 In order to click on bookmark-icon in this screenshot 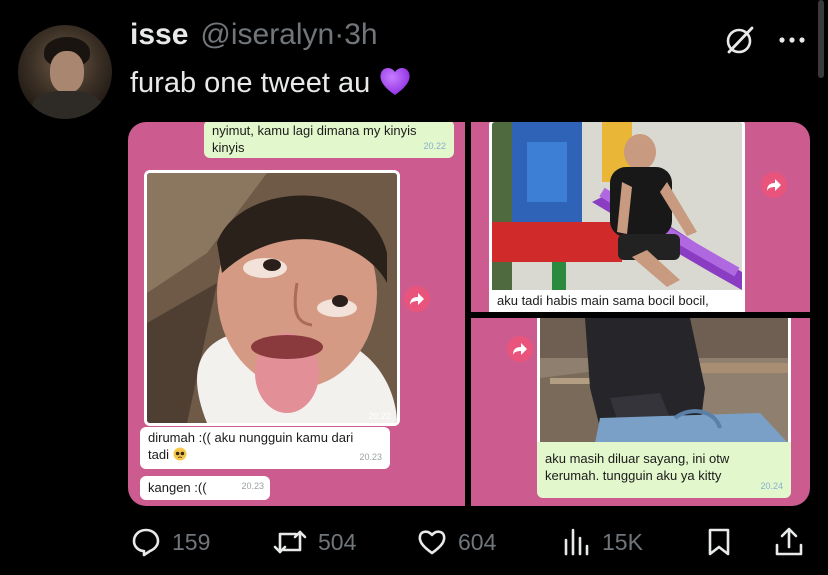, I will do `click(719, 542)`.